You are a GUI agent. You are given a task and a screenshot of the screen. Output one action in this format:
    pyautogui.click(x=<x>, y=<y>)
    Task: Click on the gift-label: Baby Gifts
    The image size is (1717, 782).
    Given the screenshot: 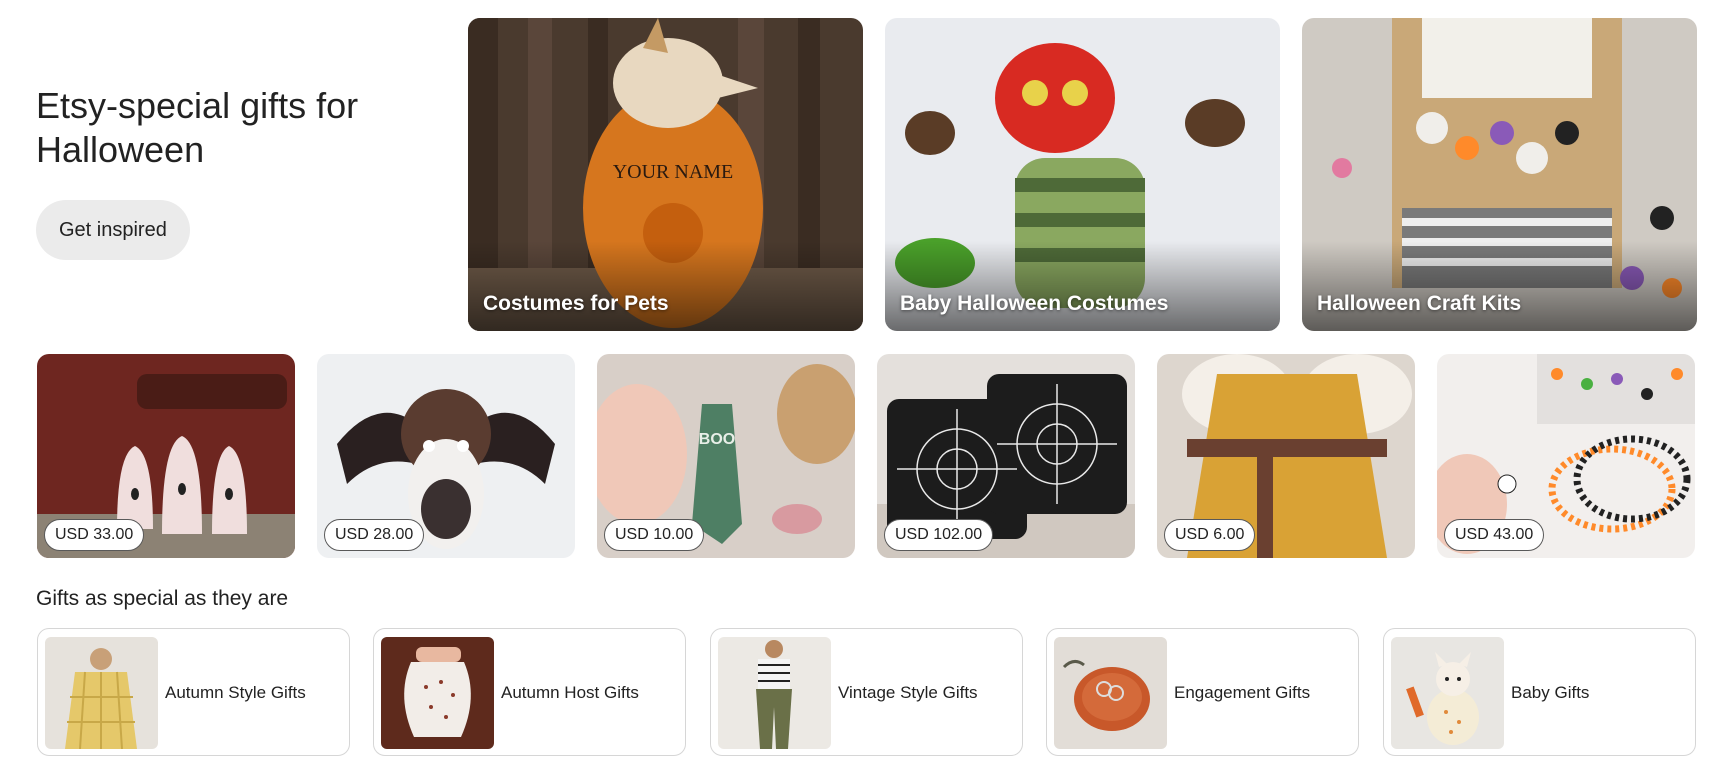 What is the action you would take?
    pyautogui.click(x=1550, y=692)
    